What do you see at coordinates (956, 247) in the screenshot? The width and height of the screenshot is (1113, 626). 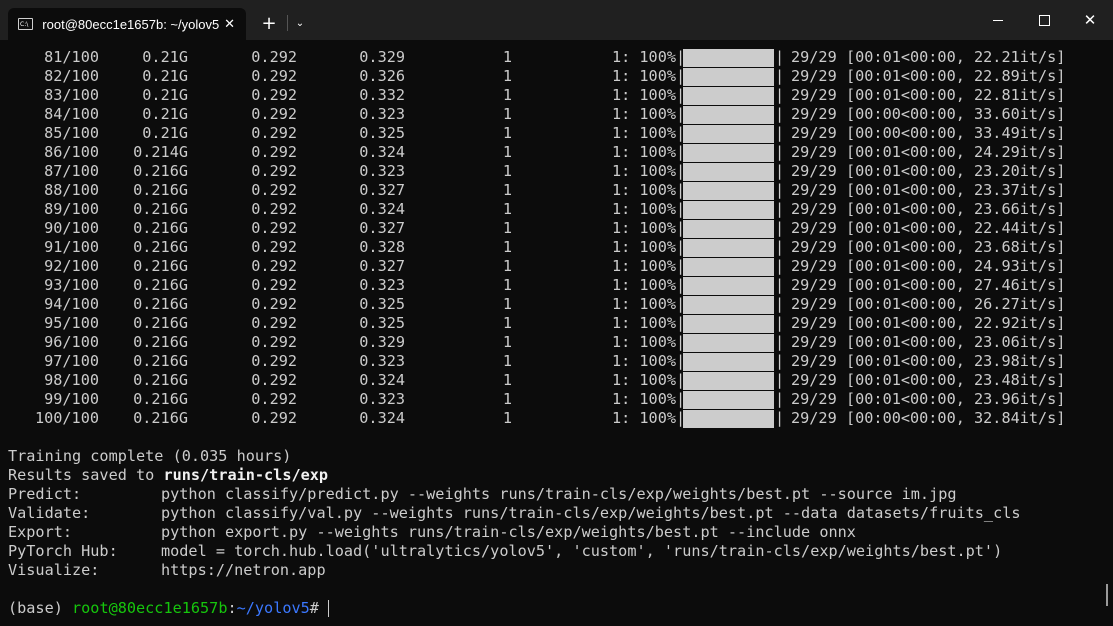 I see `timing-cell: [00:01<00:00, 23.68it/s]` at bounding box center [956, 247].